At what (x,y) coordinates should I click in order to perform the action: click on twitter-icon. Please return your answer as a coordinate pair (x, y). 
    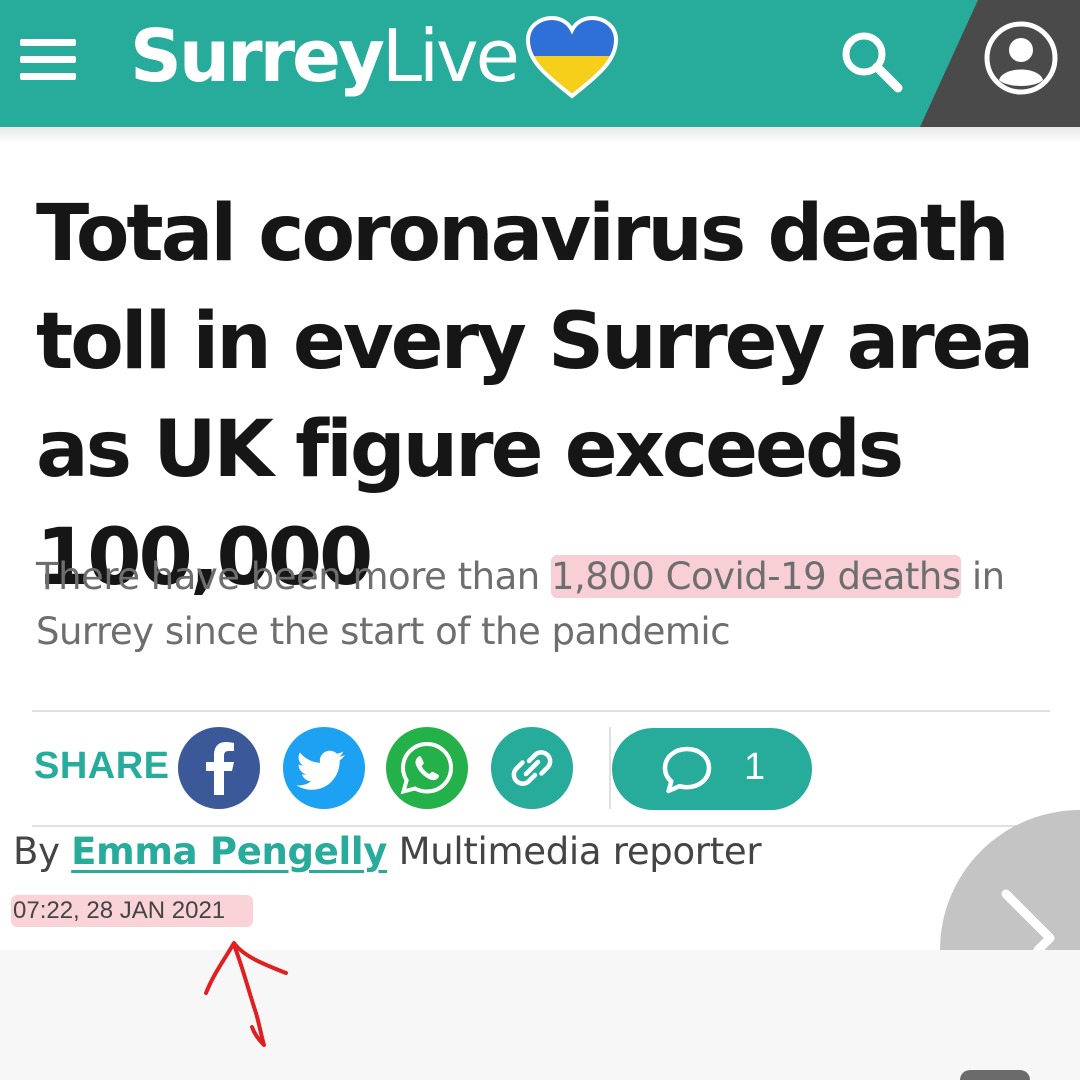
    Looking at the image, I should click on (324, 768).